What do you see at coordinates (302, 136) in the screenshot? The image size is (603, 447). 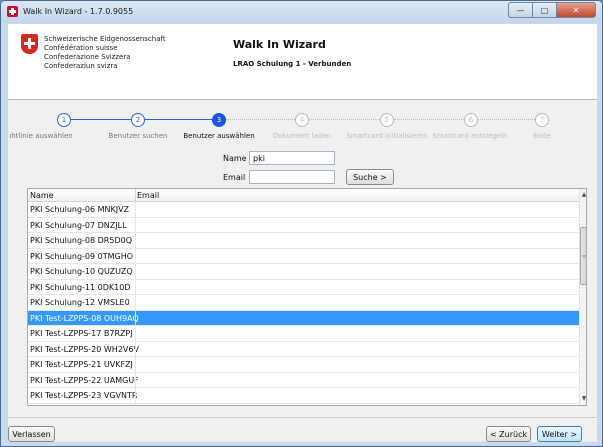 I see `step-4-label: Dokument laden` at bounding box center [302, 136].